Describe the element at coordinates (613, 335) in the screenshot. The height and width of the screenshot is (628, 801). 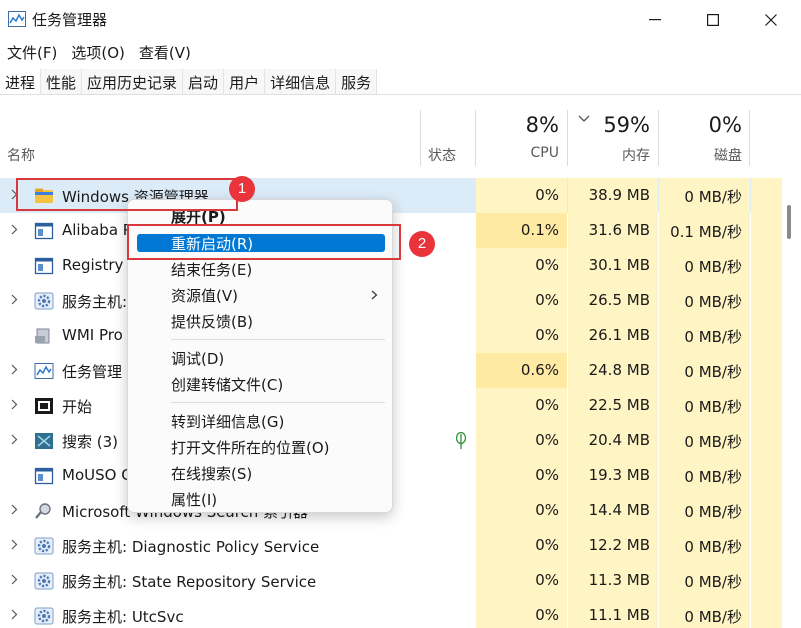
I see `memory-cell: 26.1 MB` at that location.